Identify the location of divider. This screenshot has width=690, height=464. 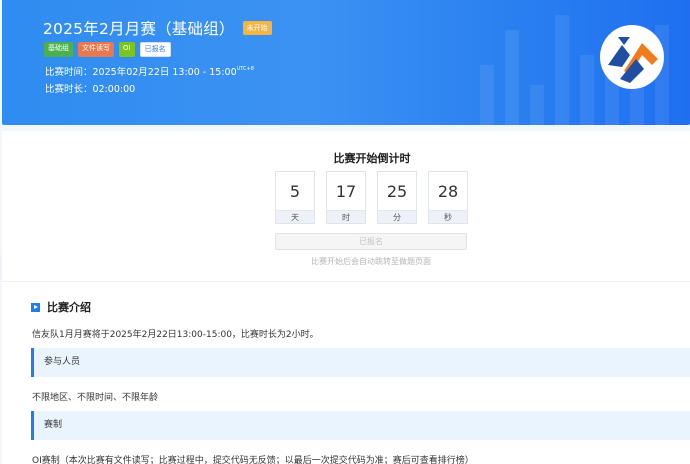
(346, 281).